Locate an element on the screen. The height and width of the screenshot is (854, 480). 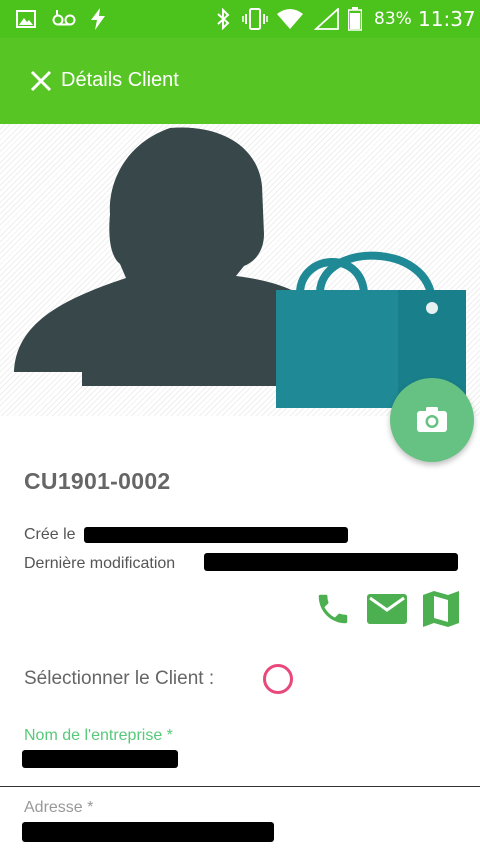
battery-icon is located at coordinates (355, 19).